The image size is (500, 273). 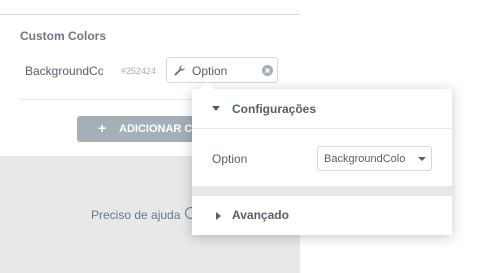 I want to click on dynamic-tag-field: Option, so click(x=222, y=70).